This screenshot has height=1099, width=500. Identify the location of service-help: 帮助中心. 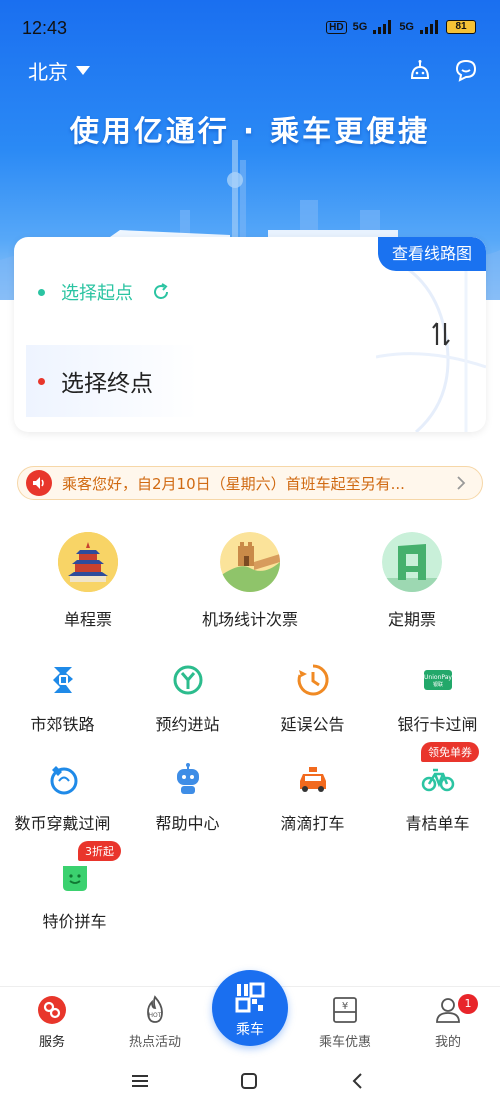
(187, 798).